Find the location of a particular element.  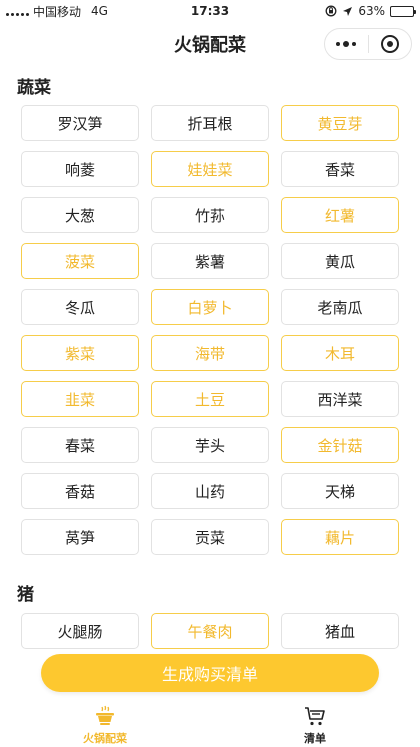

lock-rotation-icon is located at coordinates (331, 11).